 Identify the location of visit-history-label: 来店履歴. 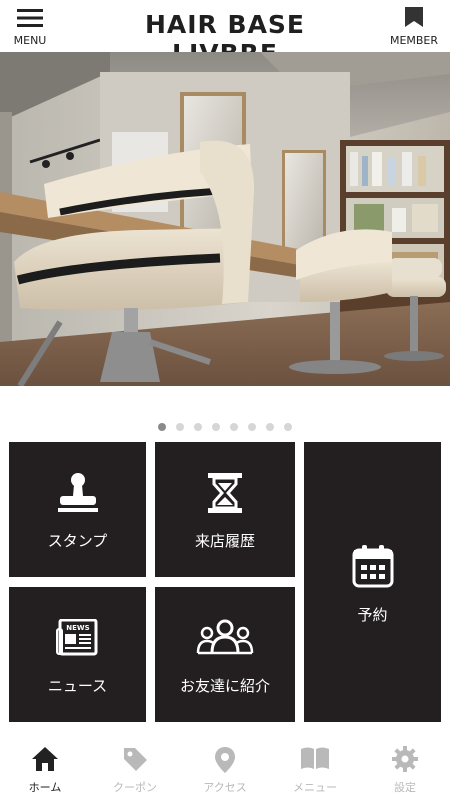
(224, 541).